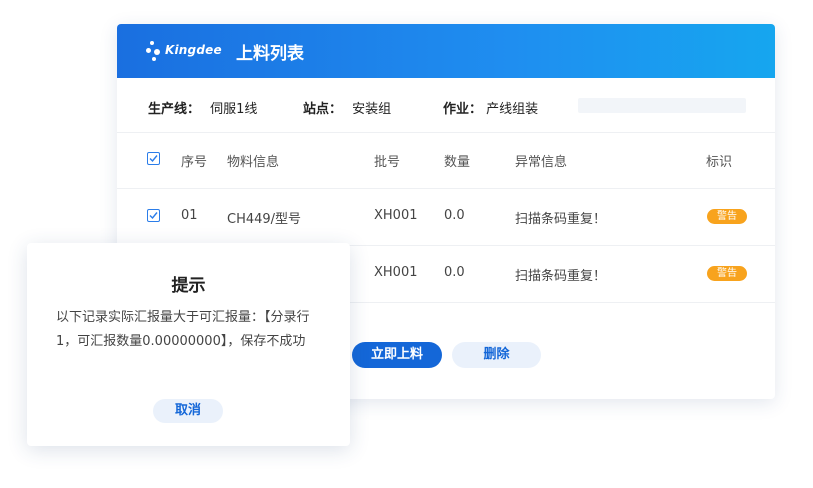  I want to click on search-input, so click(662, 105).